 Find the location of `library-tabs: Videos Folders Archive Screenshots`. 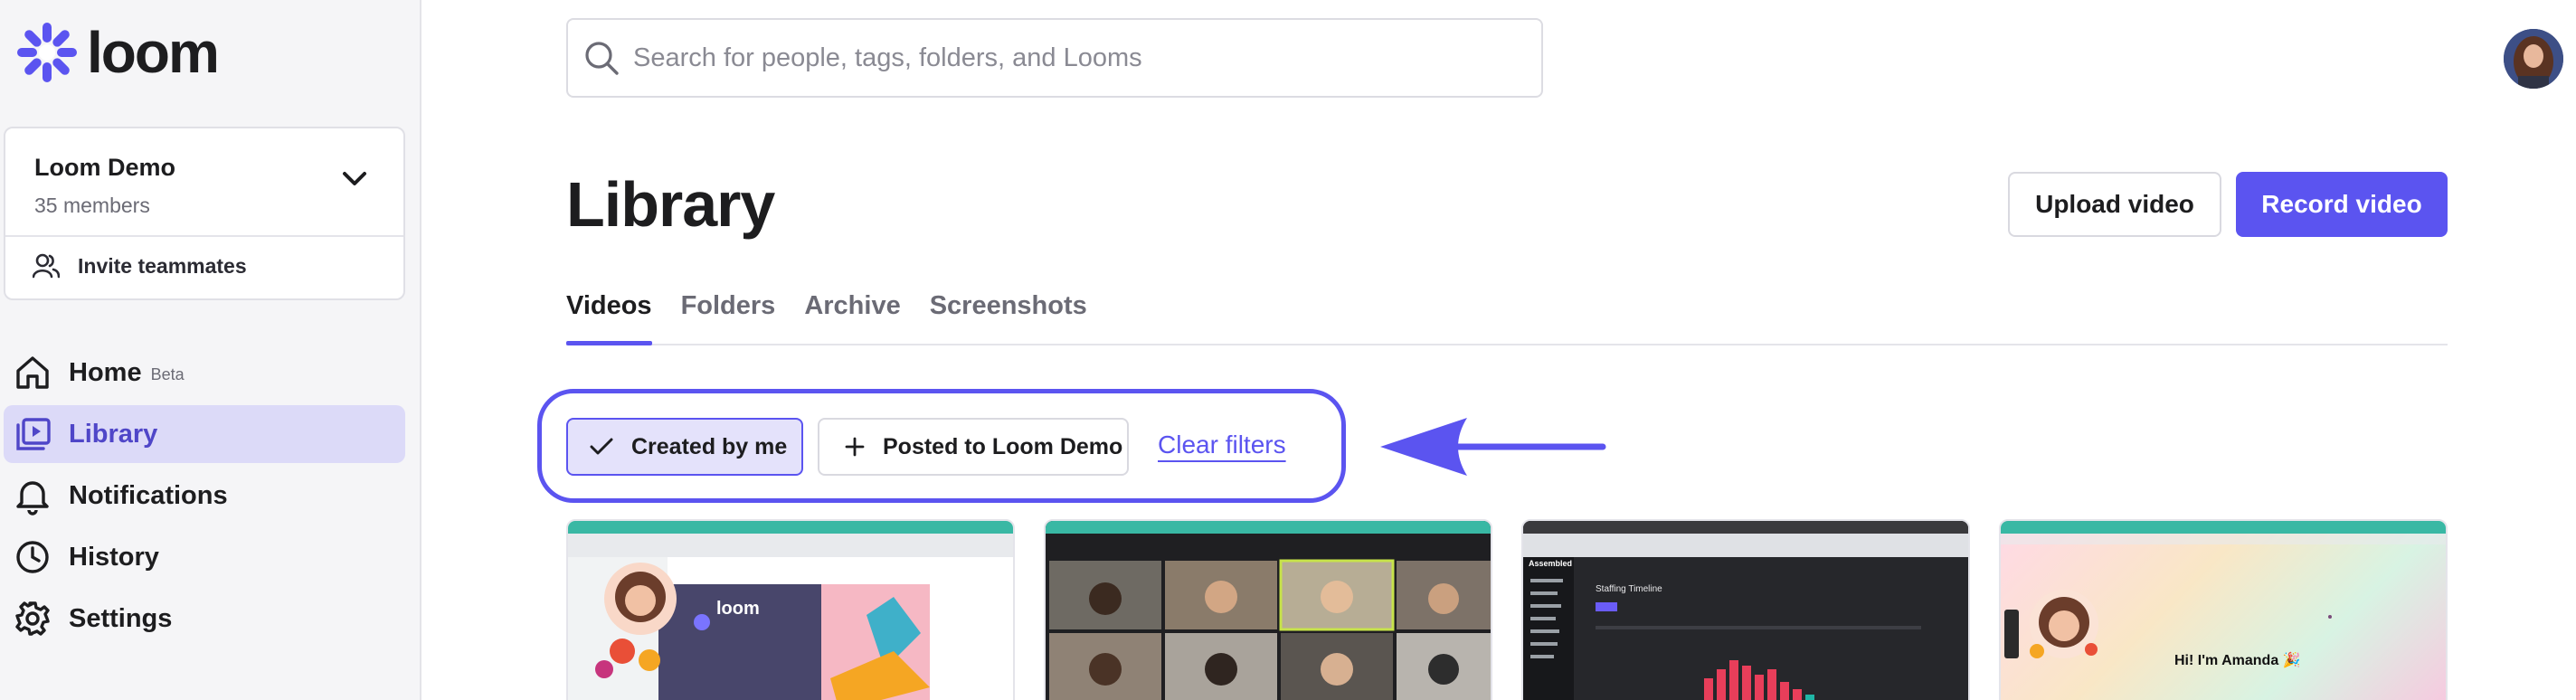

library-tabs: Videos Folders Archive Screenshots is located at coordinates (1507, 316).